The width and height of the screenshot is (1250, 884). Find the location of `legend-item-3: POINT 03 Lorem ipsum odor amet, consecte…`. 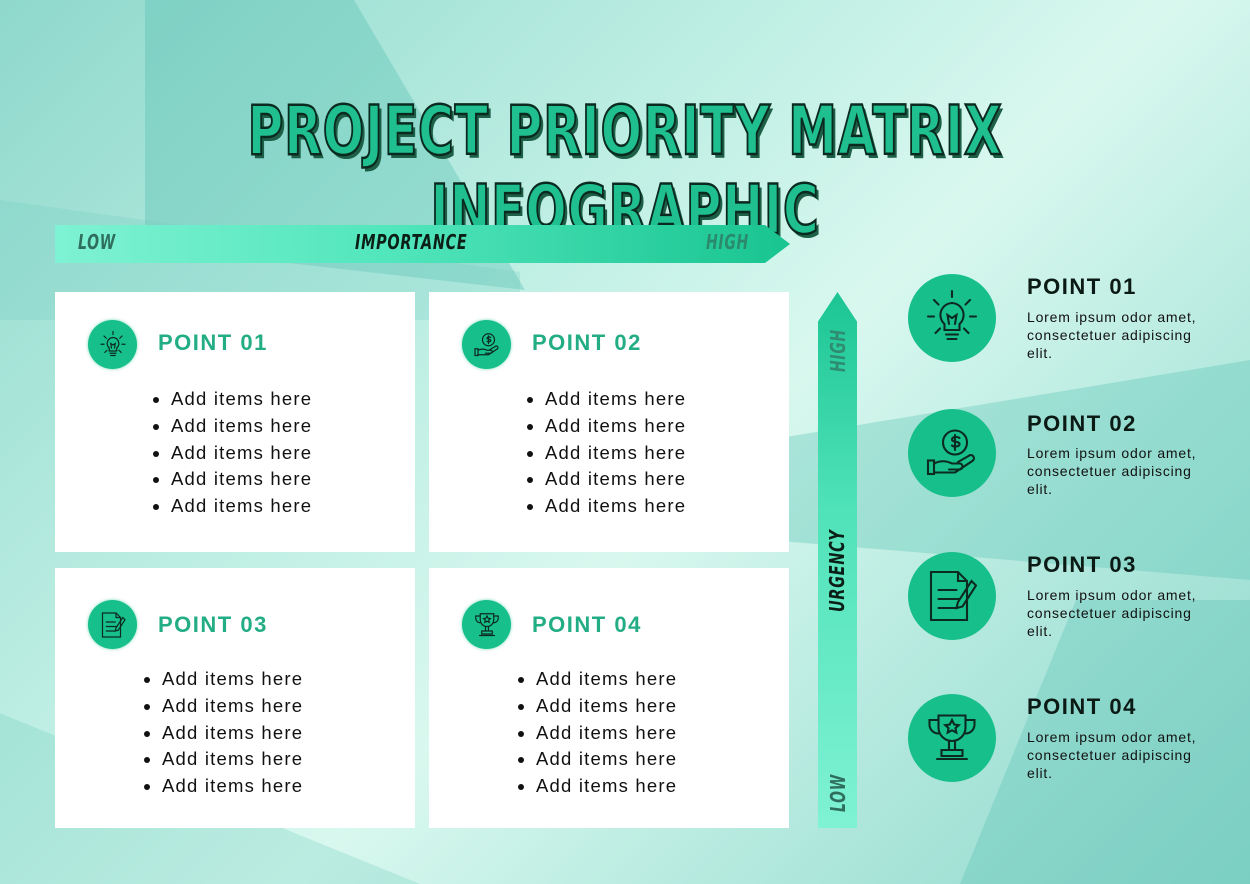

legend-item-3: POINT 03 Lorem ipsum odor amet, consecte… is located at coordinates (1068, 597).